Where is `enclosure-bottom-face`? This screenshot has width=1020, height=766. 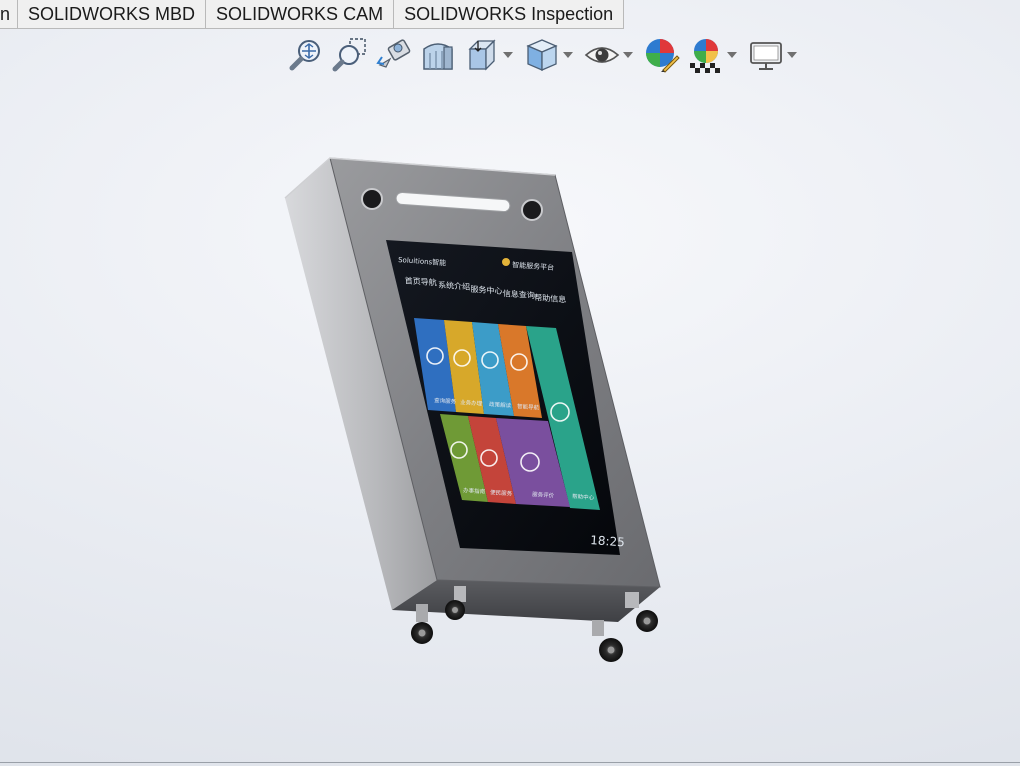 enclosure-bottom-face is located at coordinates (526, 601).